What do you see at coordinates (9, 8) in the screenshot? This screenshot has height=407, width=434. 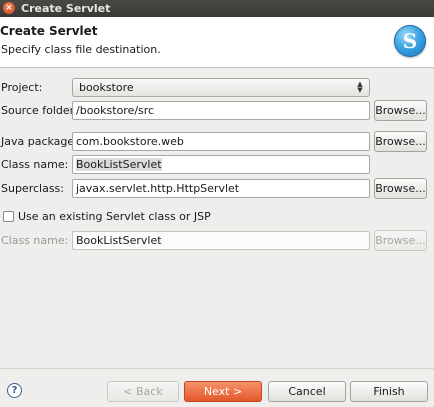 I see `close-icon: ×` at bounding box center [9, 8].